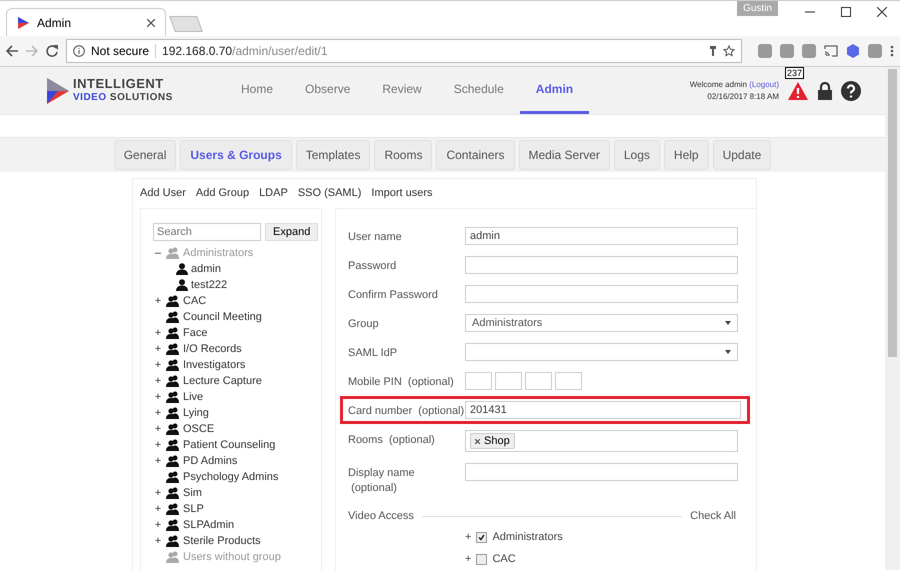 The height and width of the screenshot is (570, 900). Describe the element at coordinates (193, 509) in the screenshot. I see `group-name: SLP` at that location.